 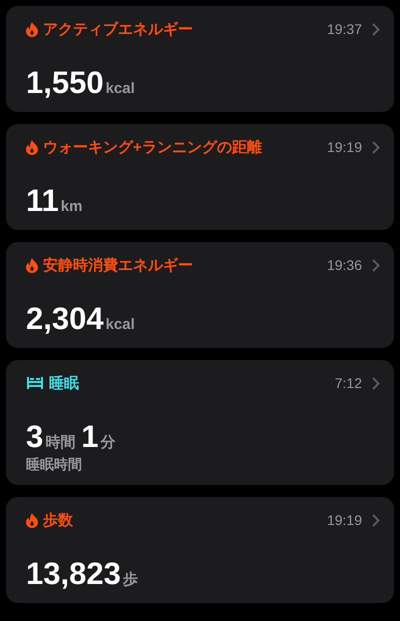 I want to click on metric-title: ウォーキング+ランニングの距離, so click(x=153, y=147).